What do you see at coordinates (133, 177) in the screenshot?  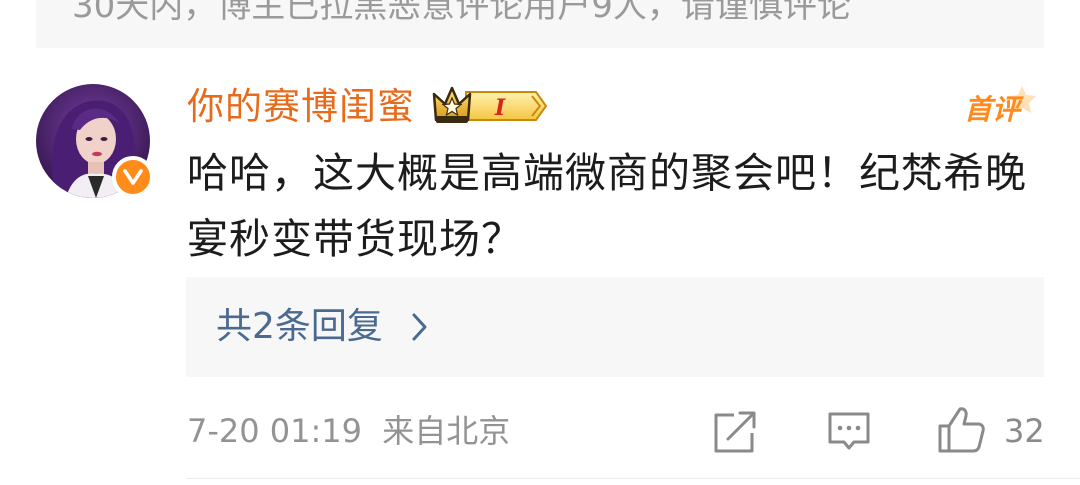 I see `verified-v-icon` at bounding box center [133, 177].